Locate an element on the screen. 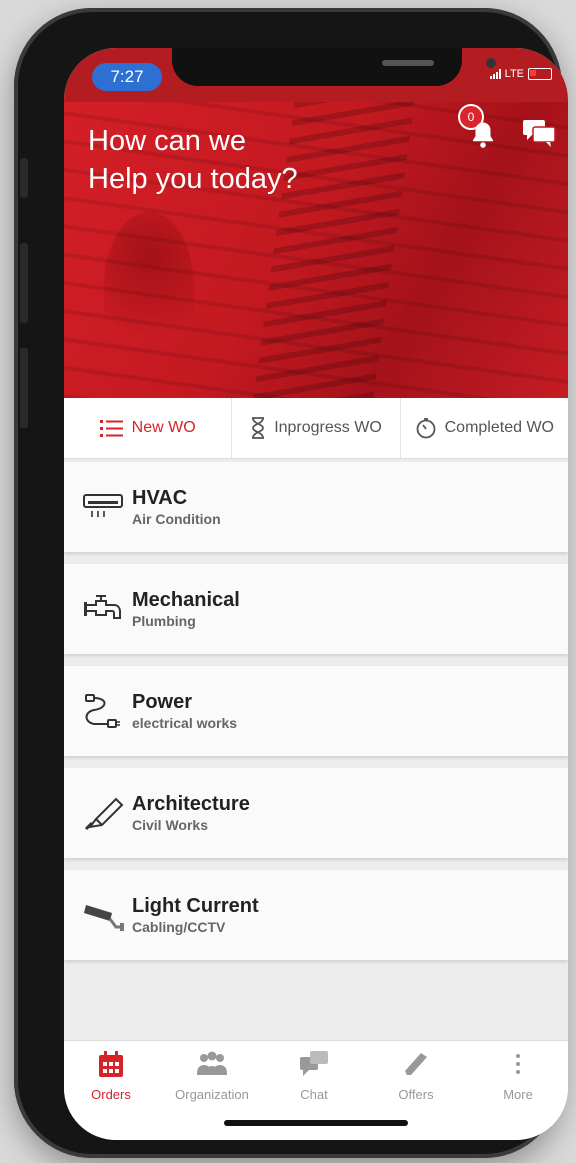 This screenshot has height=1163, width=576. list-item-title: HVAC is located at coordinates (160, 498).